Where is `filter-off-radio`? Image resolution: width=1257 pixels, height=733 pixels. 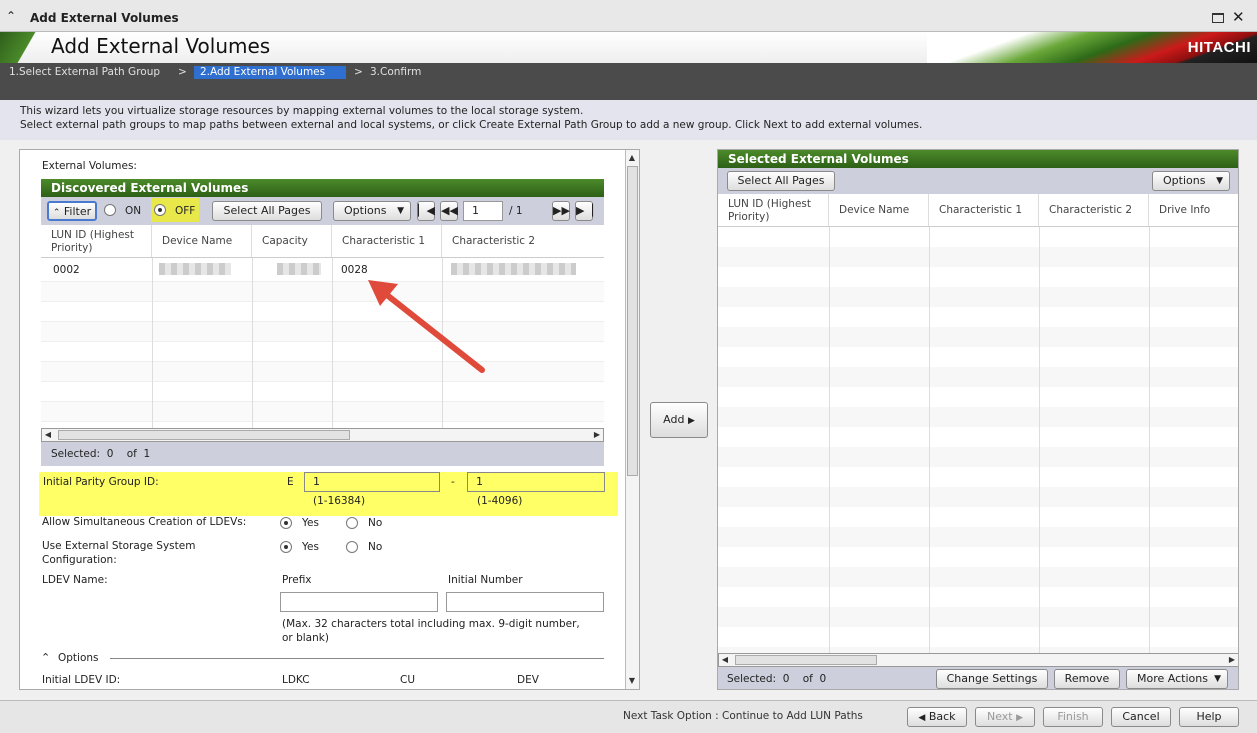 filter-off-radio is located at coordinates (160, 210).